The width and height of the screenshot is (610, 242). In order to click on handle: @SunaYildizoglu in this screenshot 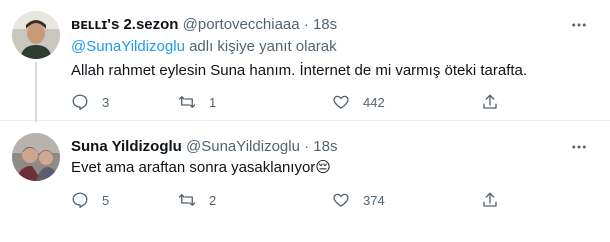, I will do `click(243, 146)`.